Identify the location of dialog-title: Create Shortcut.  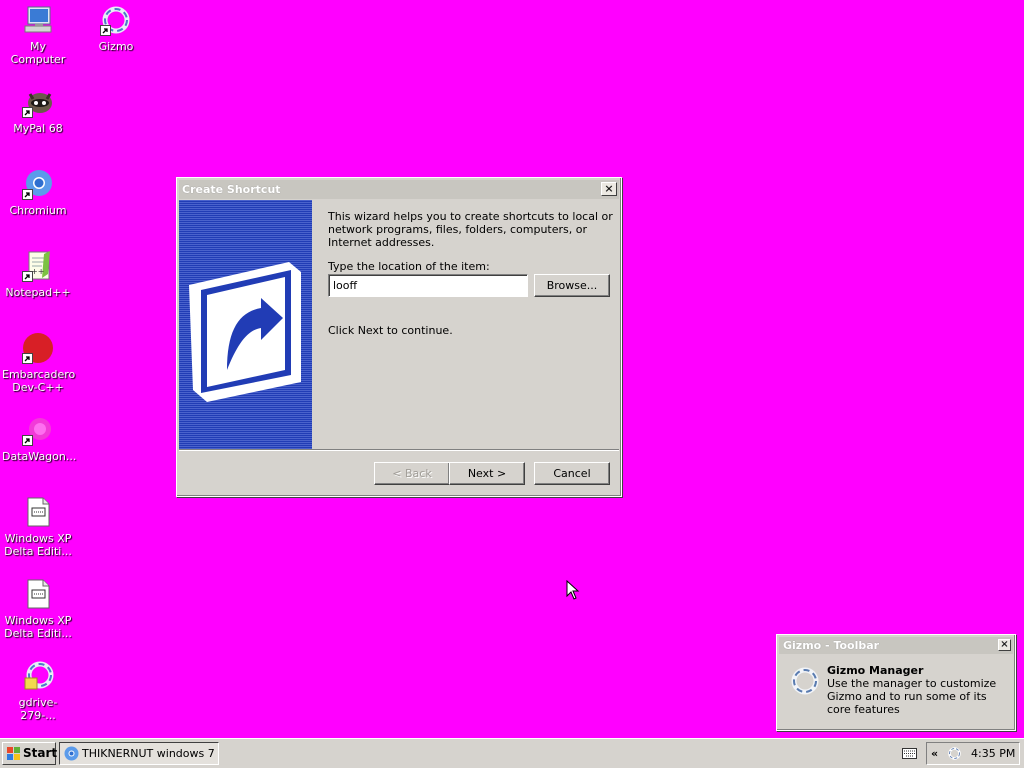
(231, 189).